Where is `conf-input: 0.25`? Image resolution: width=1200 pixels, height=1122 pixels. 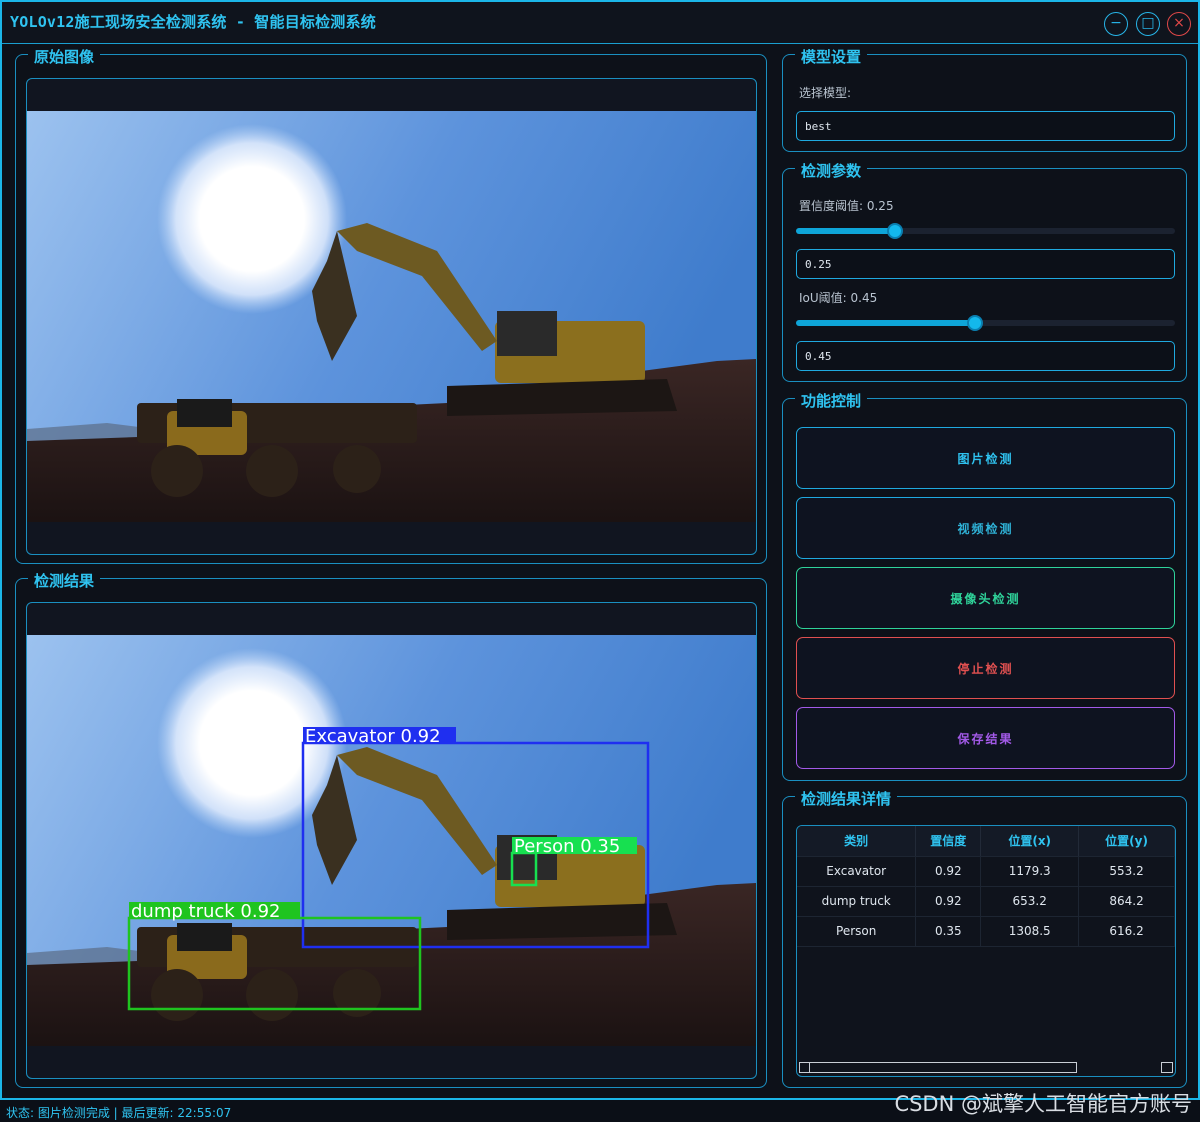 conf-input: 0.25 is located at coordinates (985, 264).